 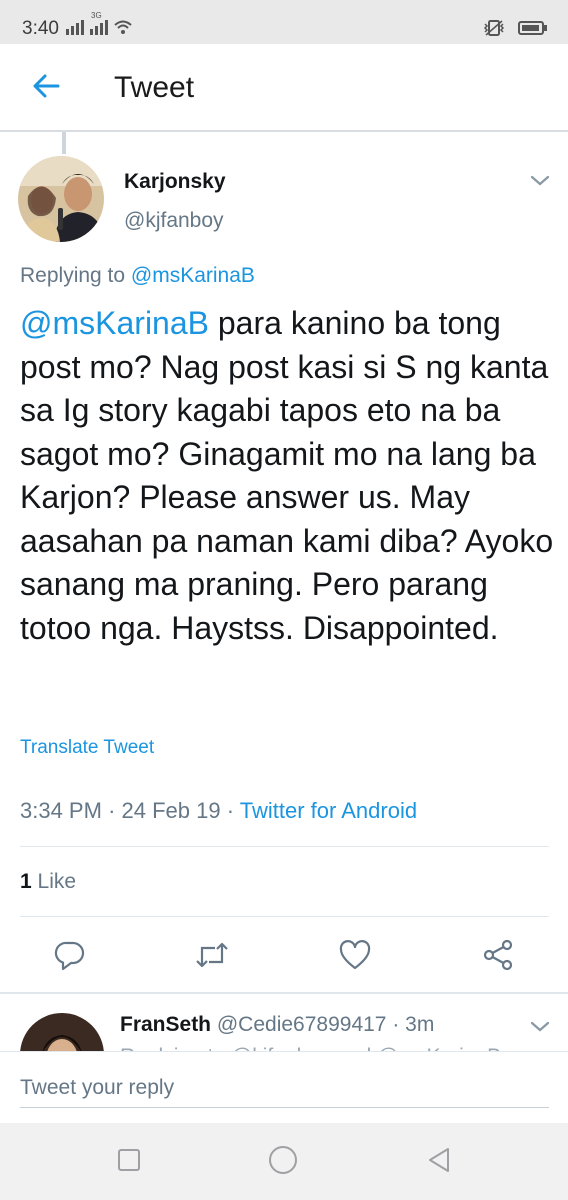 I want to click on retweet-button, so click(x=212, y=957).